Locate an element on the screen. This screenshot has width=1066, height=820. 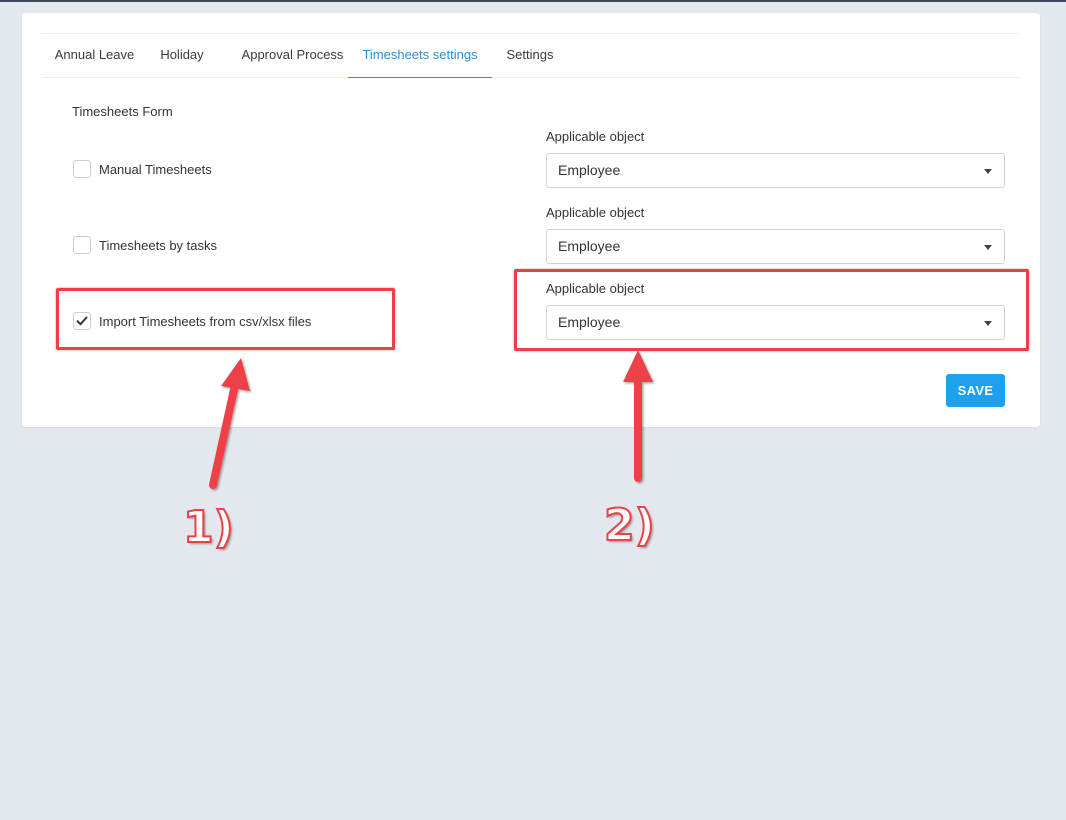
tab-annual-leave: Annual Leave is located at coordinates (94, 56).